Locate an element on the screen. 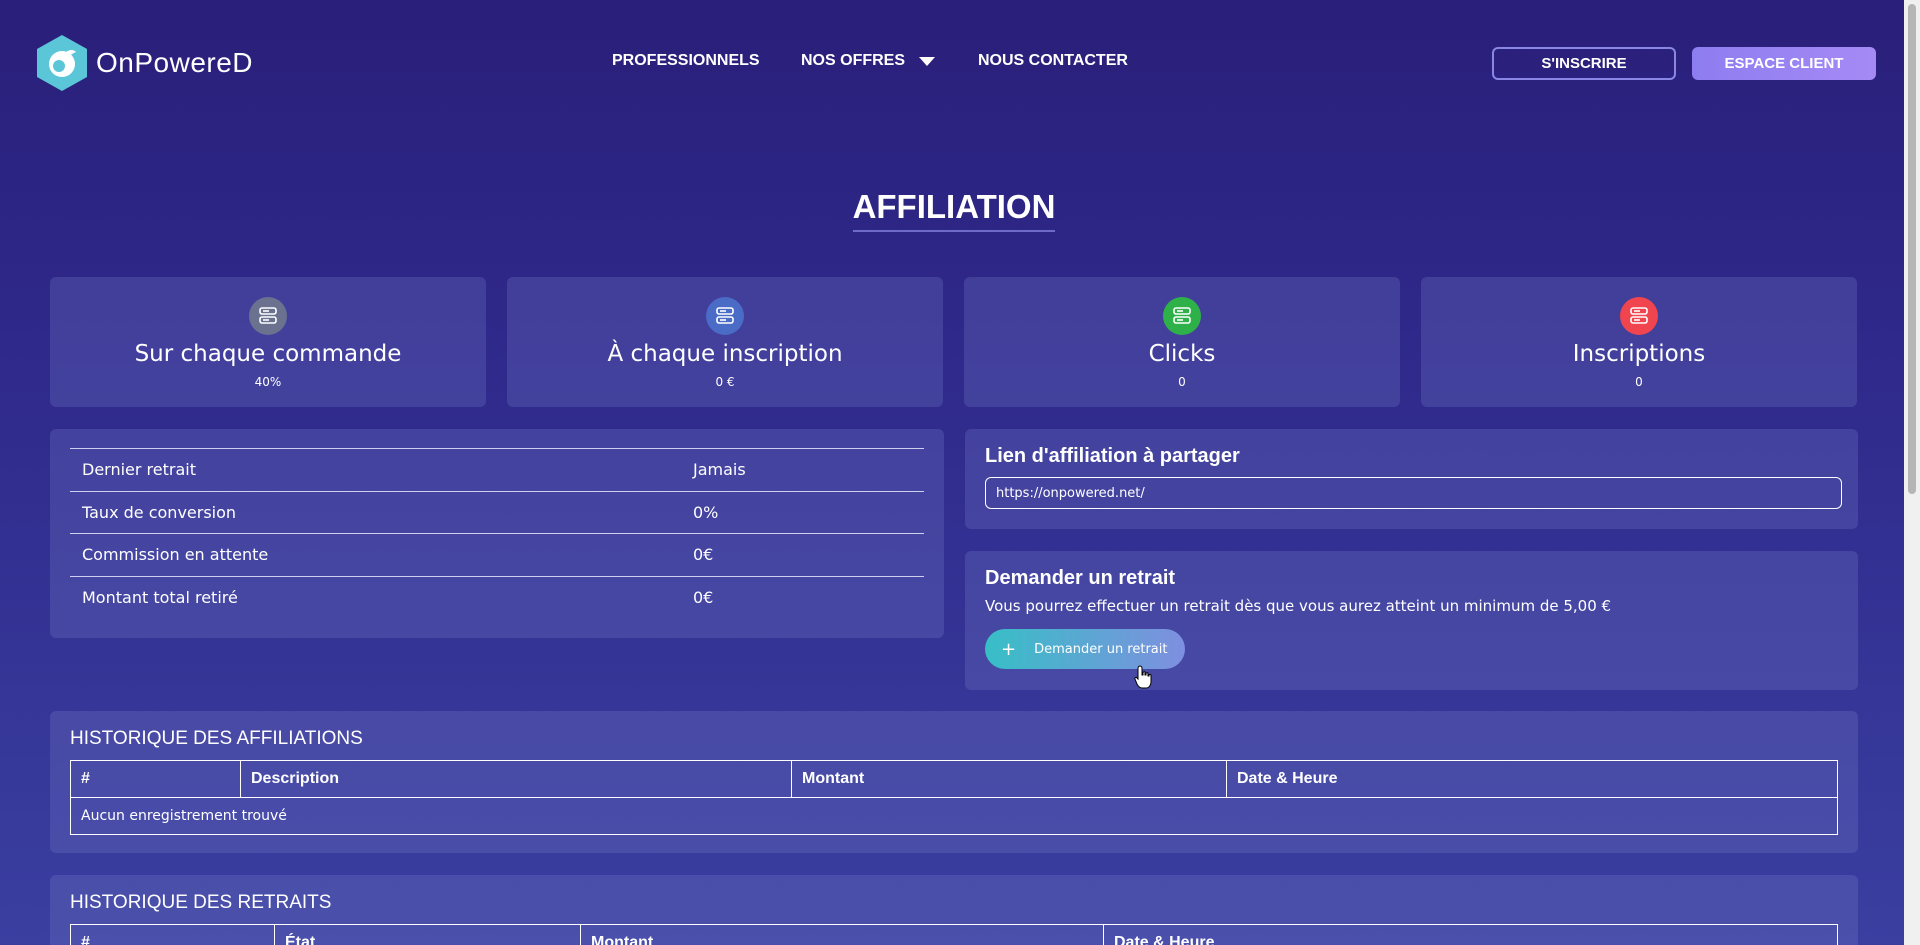  stat-card-inscriptions: Inscriptions 0 is located at coordinates (1639, 342).